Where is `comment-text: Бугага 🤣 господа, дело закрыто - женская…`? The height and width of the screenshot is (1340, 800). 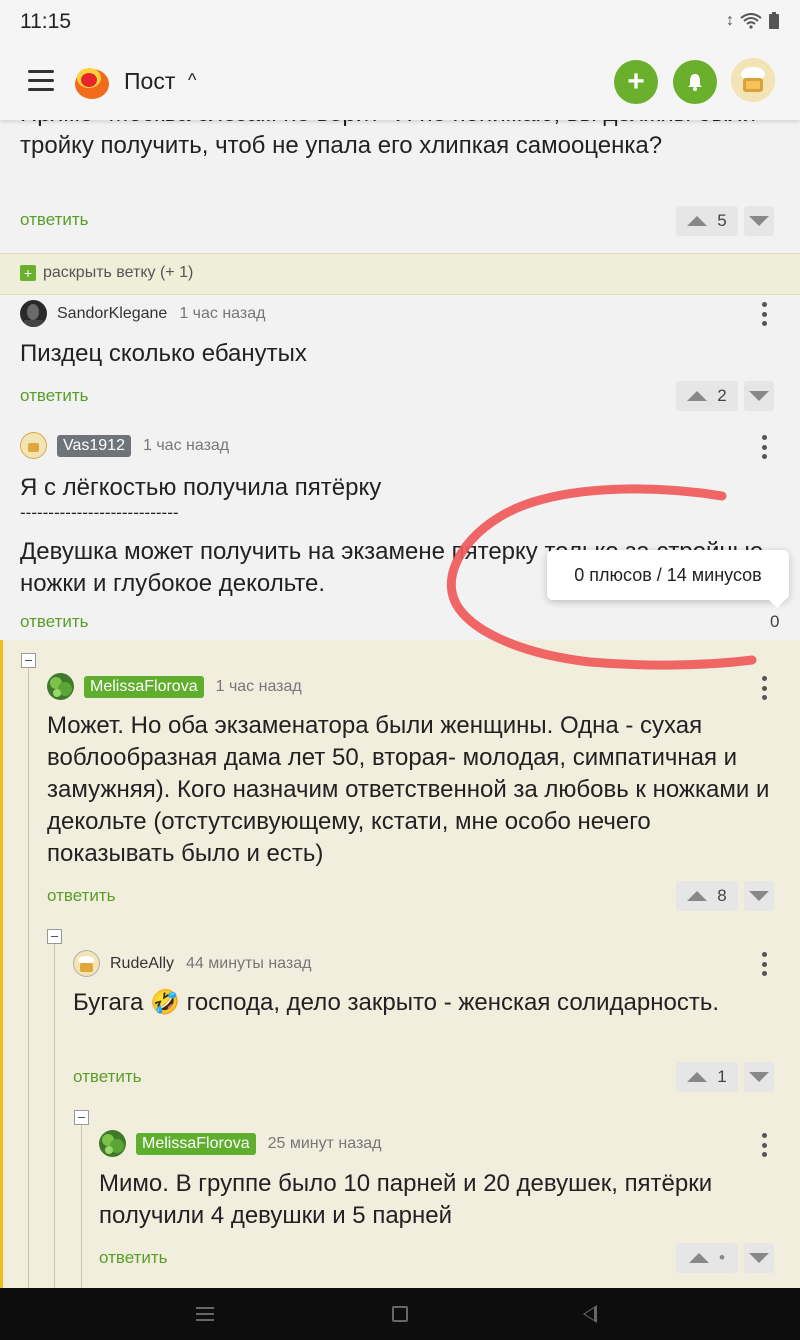
comment-text: Бугага 🤣 господа, дело закрыто - женская… is located at coordinates (396, 1002).